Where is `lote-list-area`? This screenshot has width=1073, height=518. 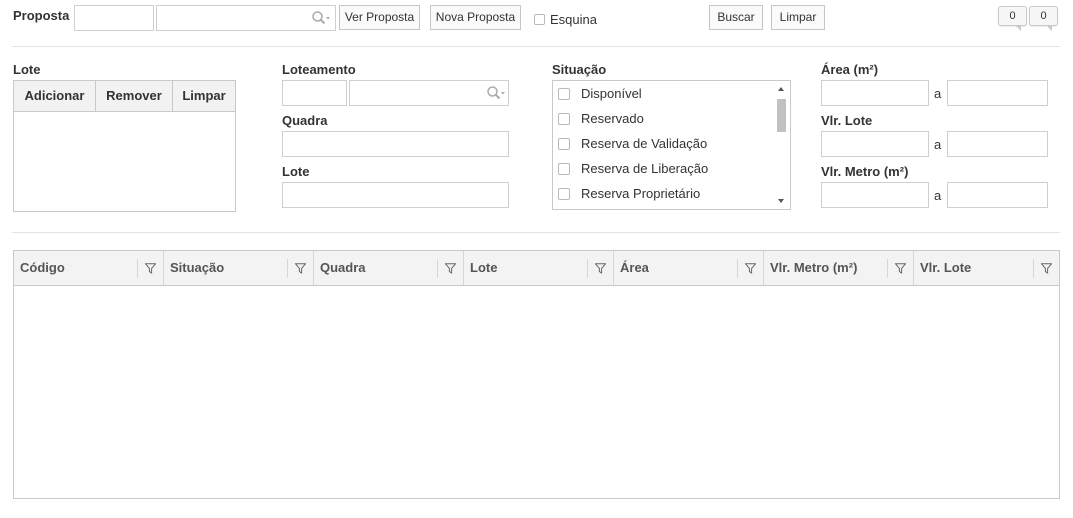 lote-list-area is located at coordinates (124, 161).